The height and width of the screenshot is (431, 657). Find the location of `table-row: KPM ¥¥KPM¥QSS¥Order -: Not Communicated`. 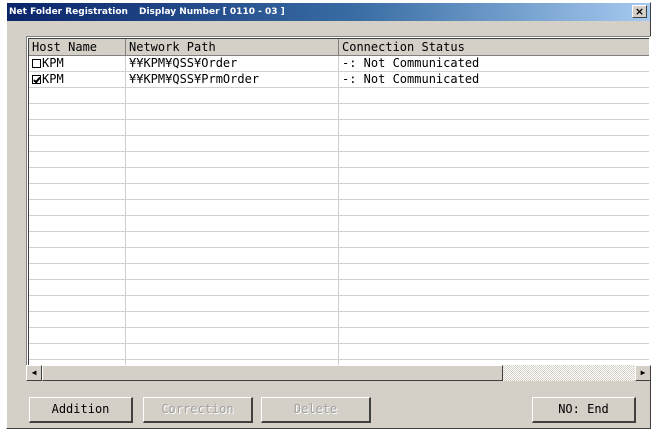

table-row: KPM ¥¥KPM¥QSS¥Order -: Not Communicated is located at coordinates (339, 64).